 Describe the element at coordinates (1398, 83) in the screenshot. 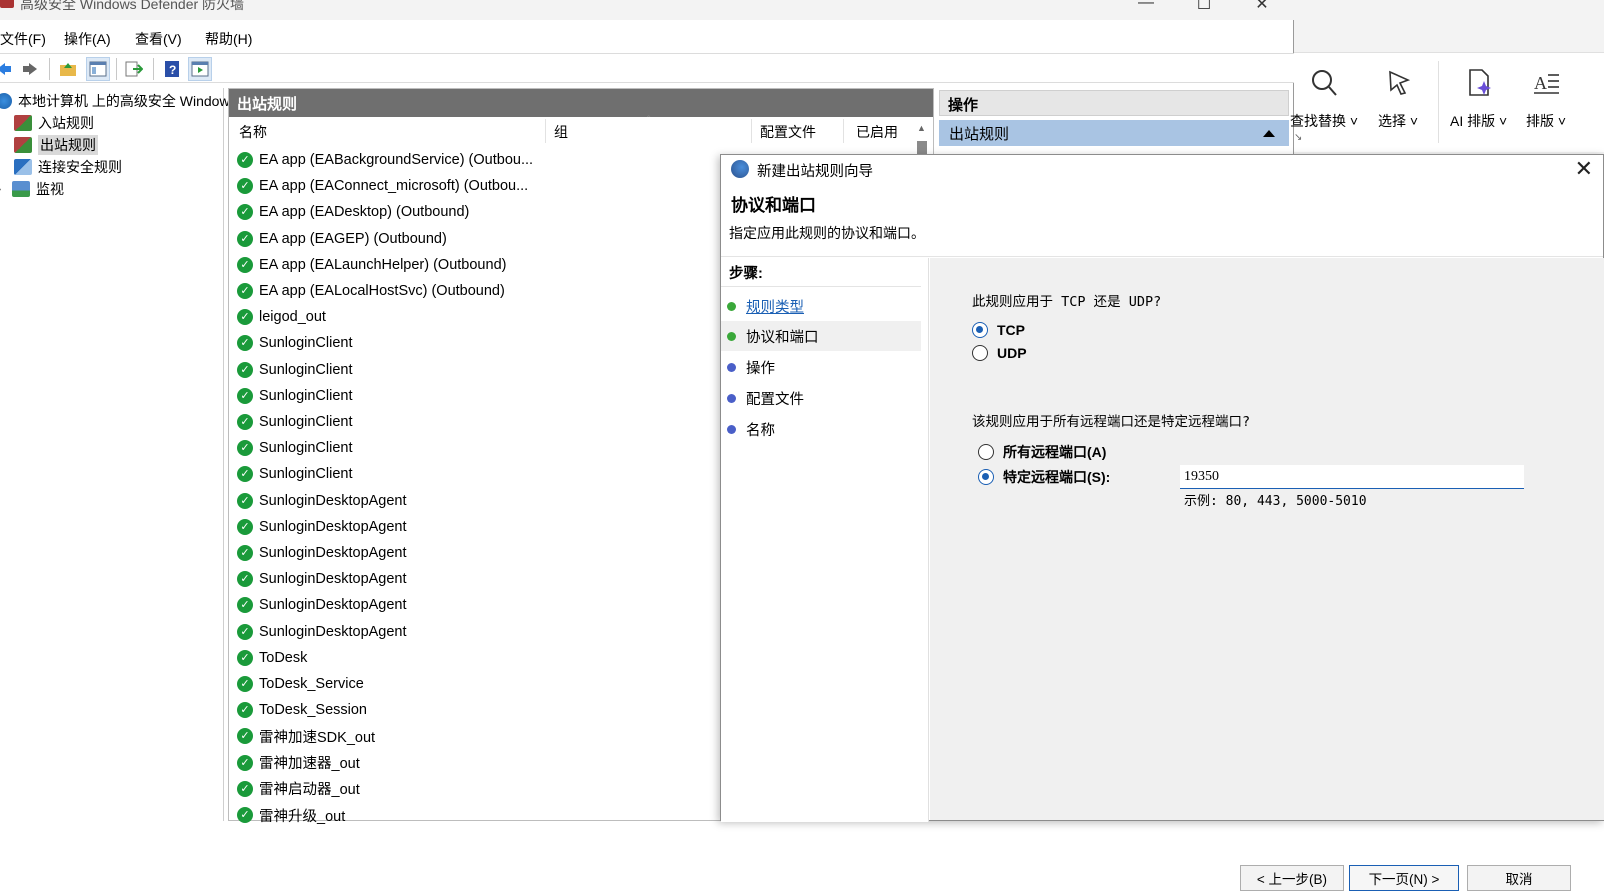

I see `cursor-select-icon` at that location.